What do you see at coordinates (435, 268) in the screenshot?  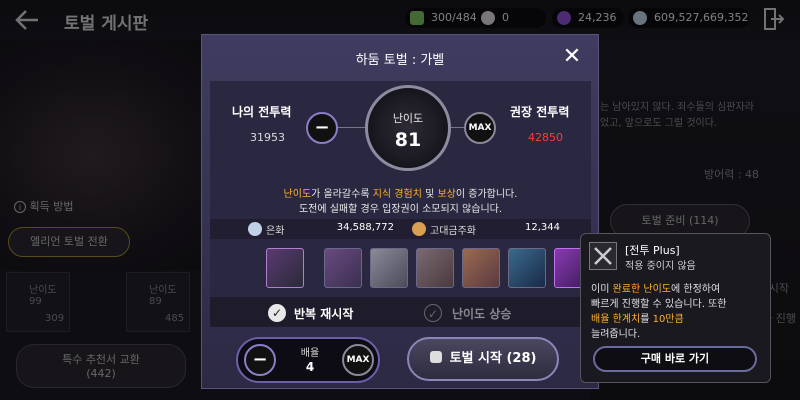 I see `reward-box-icon` at bounding box center [435, 268].